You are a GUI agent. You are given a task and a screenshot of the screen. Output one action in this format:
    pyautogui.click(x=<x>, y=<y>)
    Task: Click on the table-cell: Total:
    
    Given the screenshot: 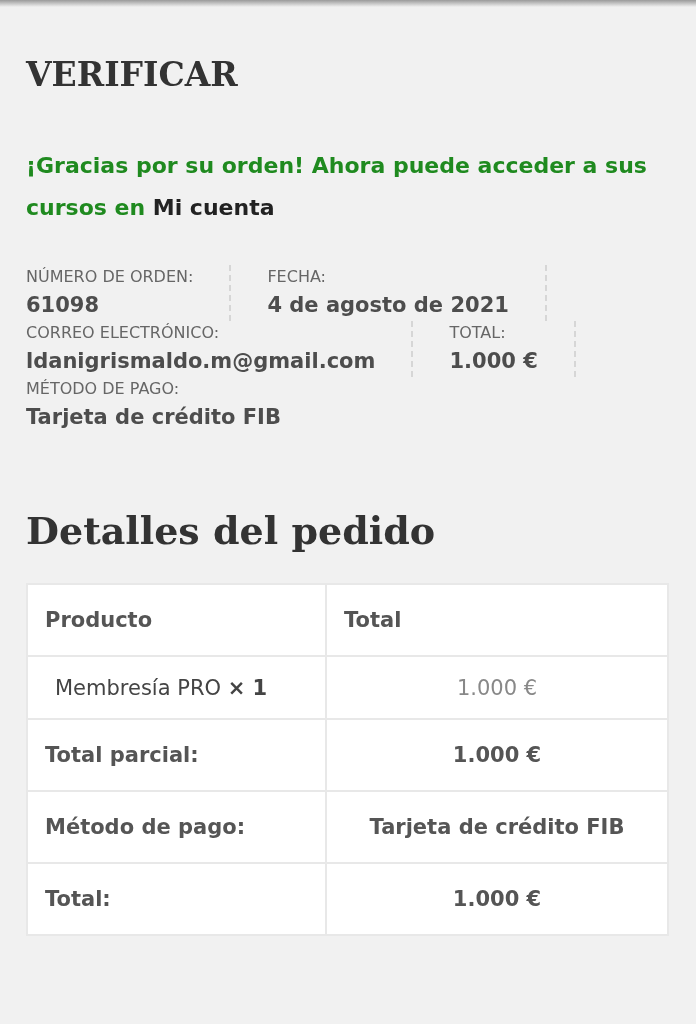 What is the action you would take?
    pyautogui.click(x=176, y=899)
    